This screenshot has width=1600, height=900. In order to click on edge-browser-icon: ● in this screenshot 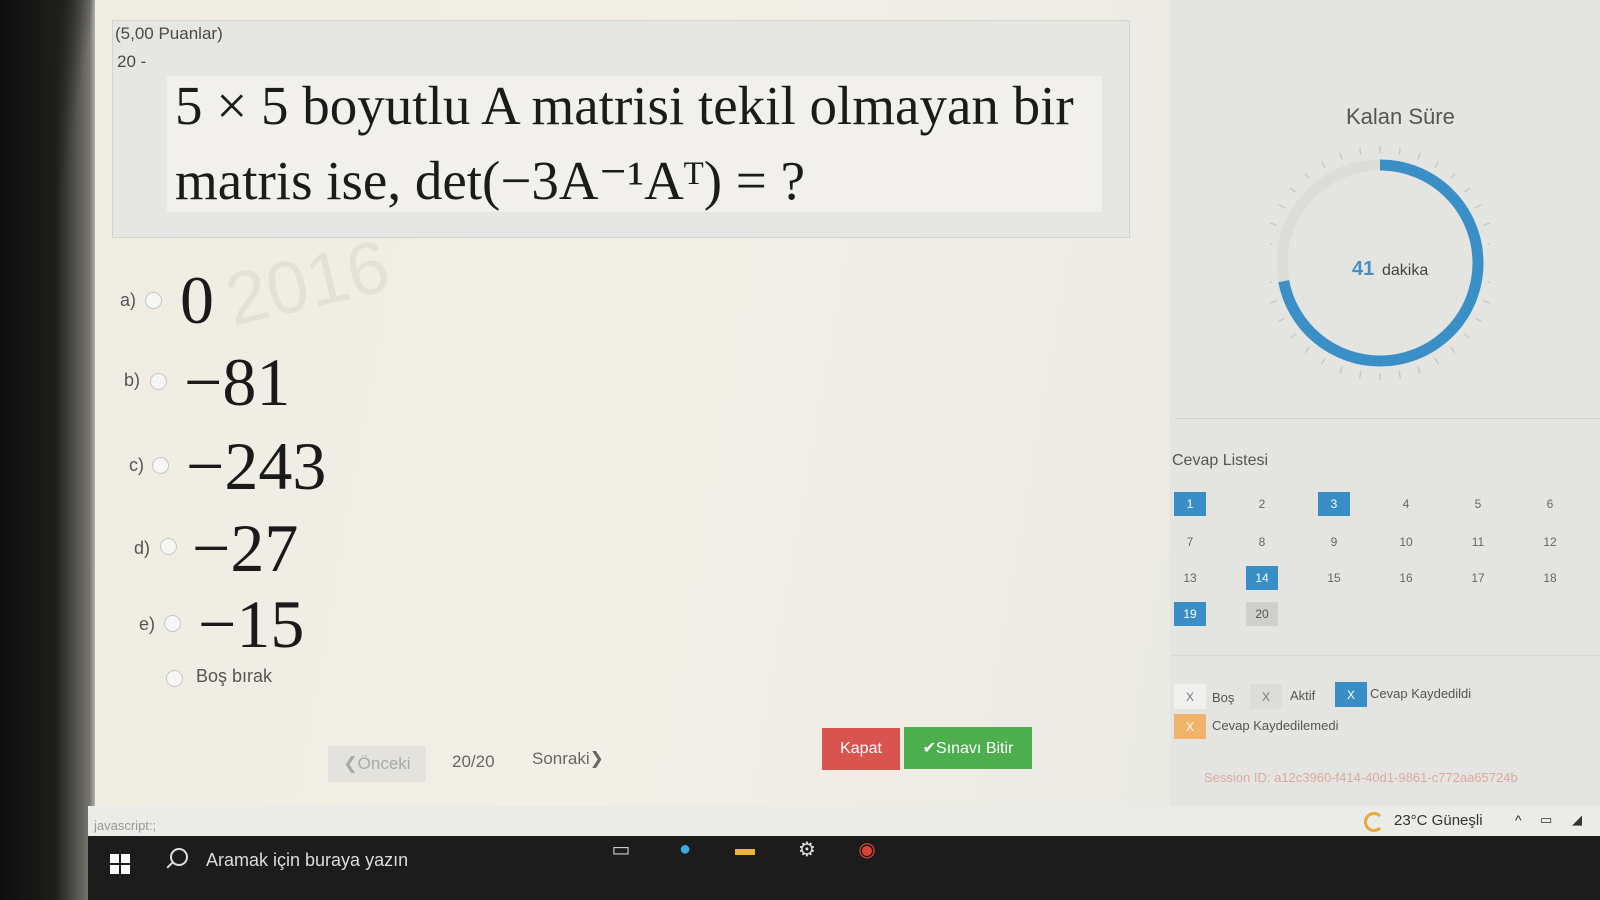, I will do `click(685, 849)`.